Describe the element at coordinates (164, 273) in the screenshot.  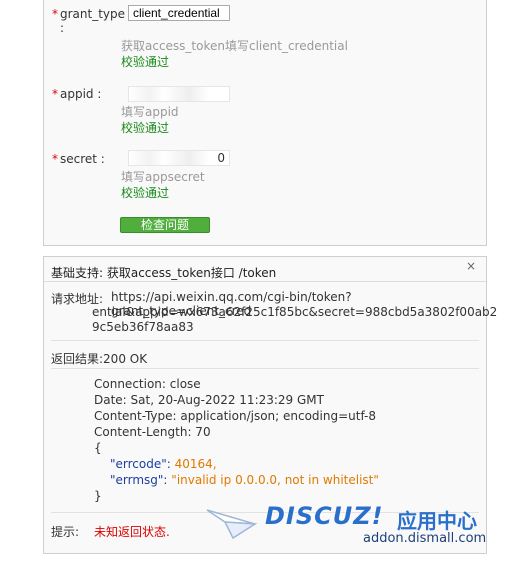
I see `result-title: 基础支持: 获取access_token接口 /token` at that location.